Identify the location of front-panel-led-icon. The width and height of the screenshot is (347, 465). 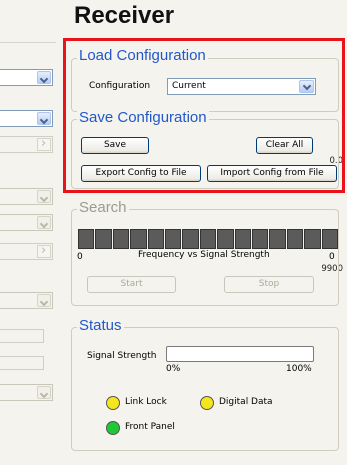
(113, 428).